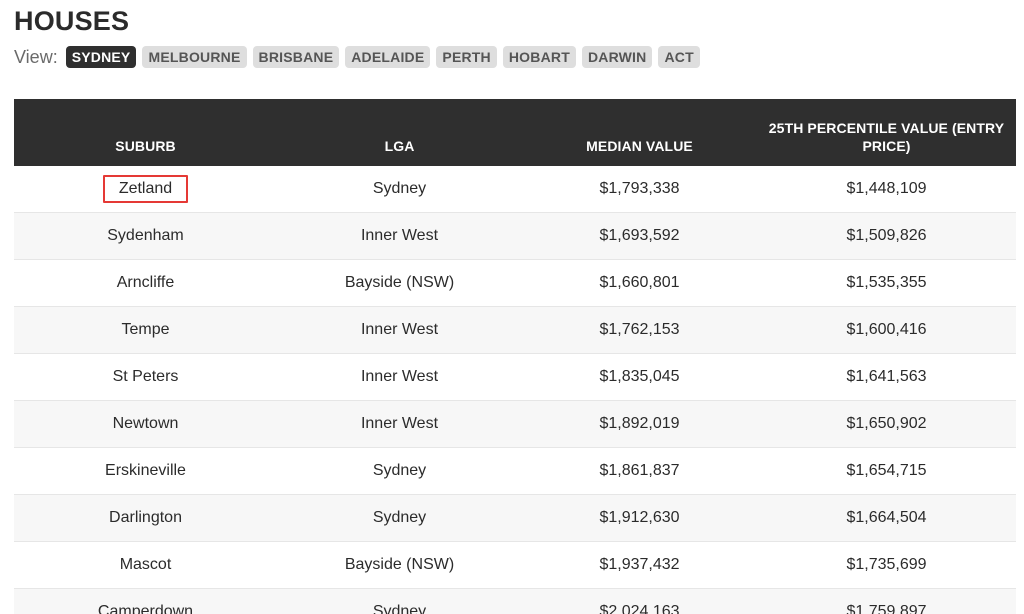 Image resolution: width=1024 pixels, height=614 pixels. I want to click on cell-suburb: Darlington, so click(145, 518).